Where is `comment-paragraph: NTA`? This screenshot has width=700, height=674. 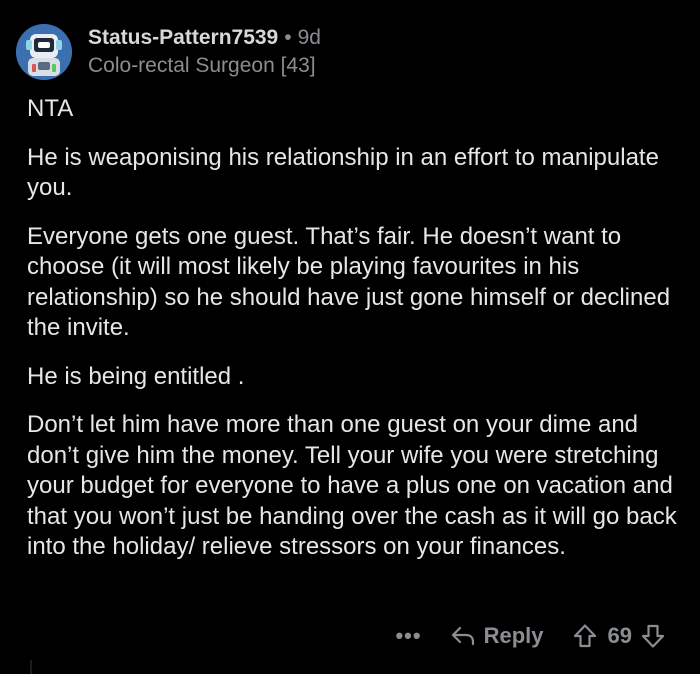 comment-paragraph: NTA is located at coordinates (50, 108).